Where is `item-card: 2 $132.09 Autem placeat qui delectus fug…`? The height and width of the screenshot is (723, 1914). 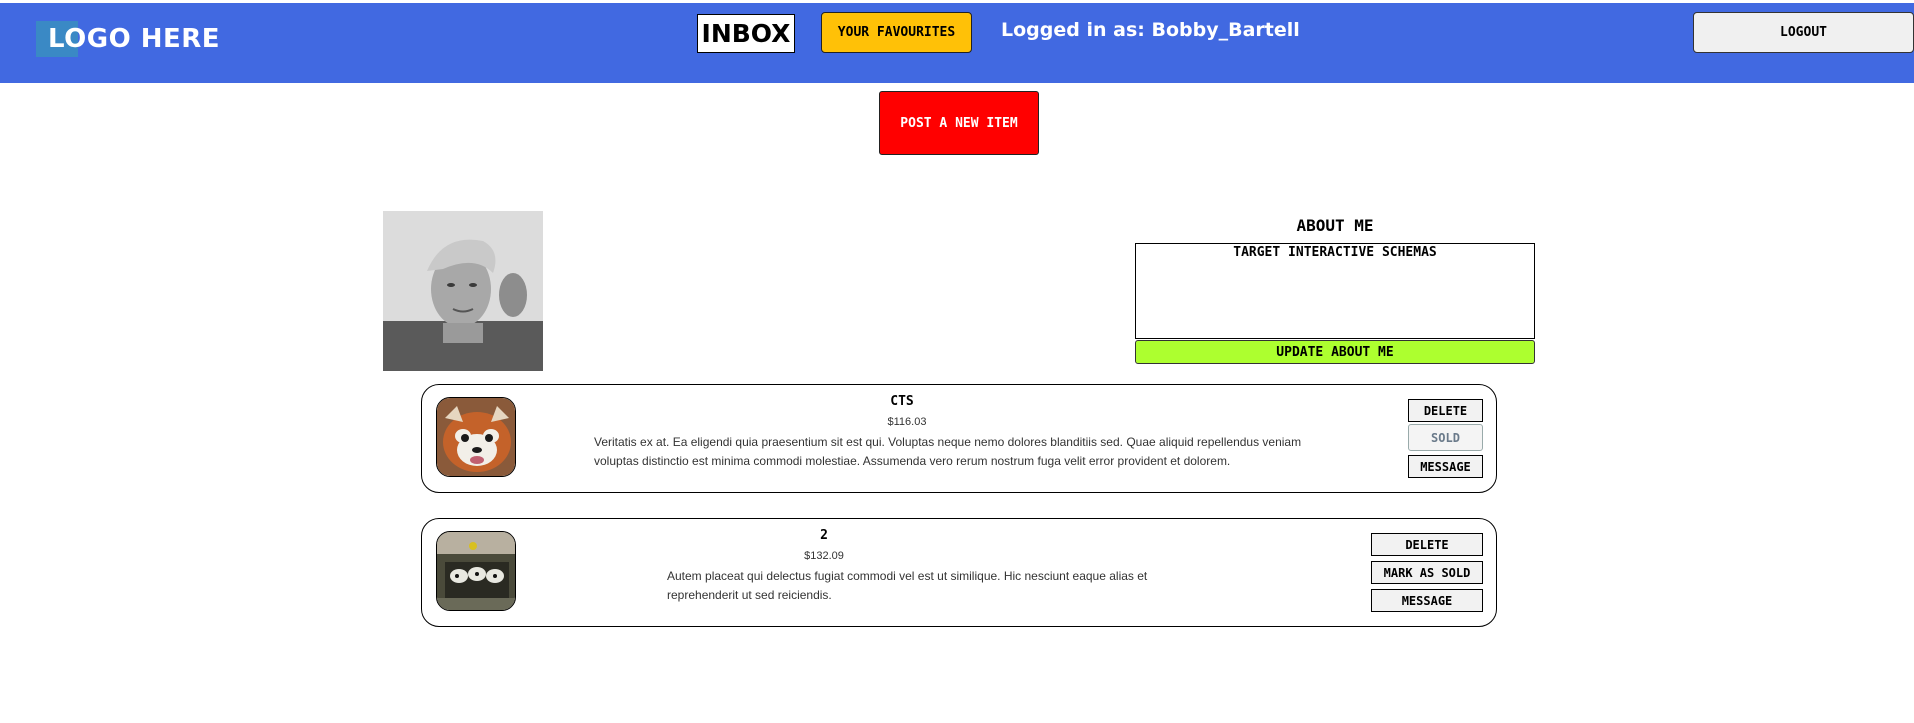
item-card: 2 $132.09 Autem placeat qui delectus fug… is located at coordinates (959, 572).